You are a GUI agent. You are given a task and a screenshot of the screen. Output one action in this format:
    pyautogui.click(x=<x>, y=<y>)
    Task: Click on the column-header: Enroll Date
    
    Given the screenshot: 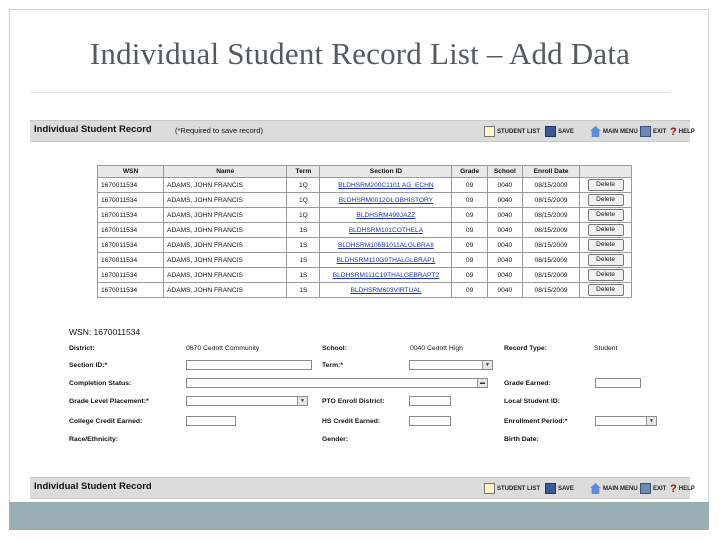 What is the action you would take?
    pyautogui.click(x=551, y=171)
    